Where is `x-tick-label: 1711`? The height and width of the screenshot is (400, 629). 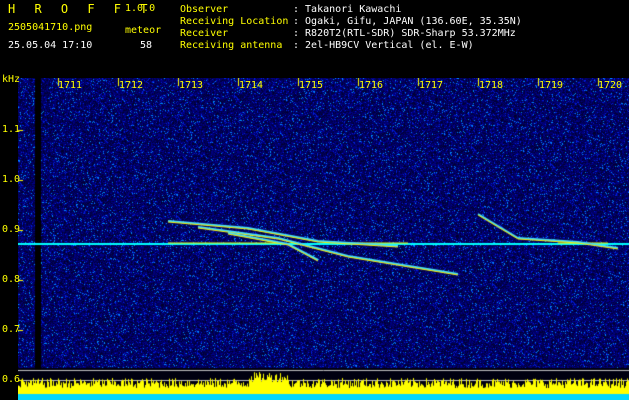 x-tick-label: 1711 is located at coordinates (70, 85).